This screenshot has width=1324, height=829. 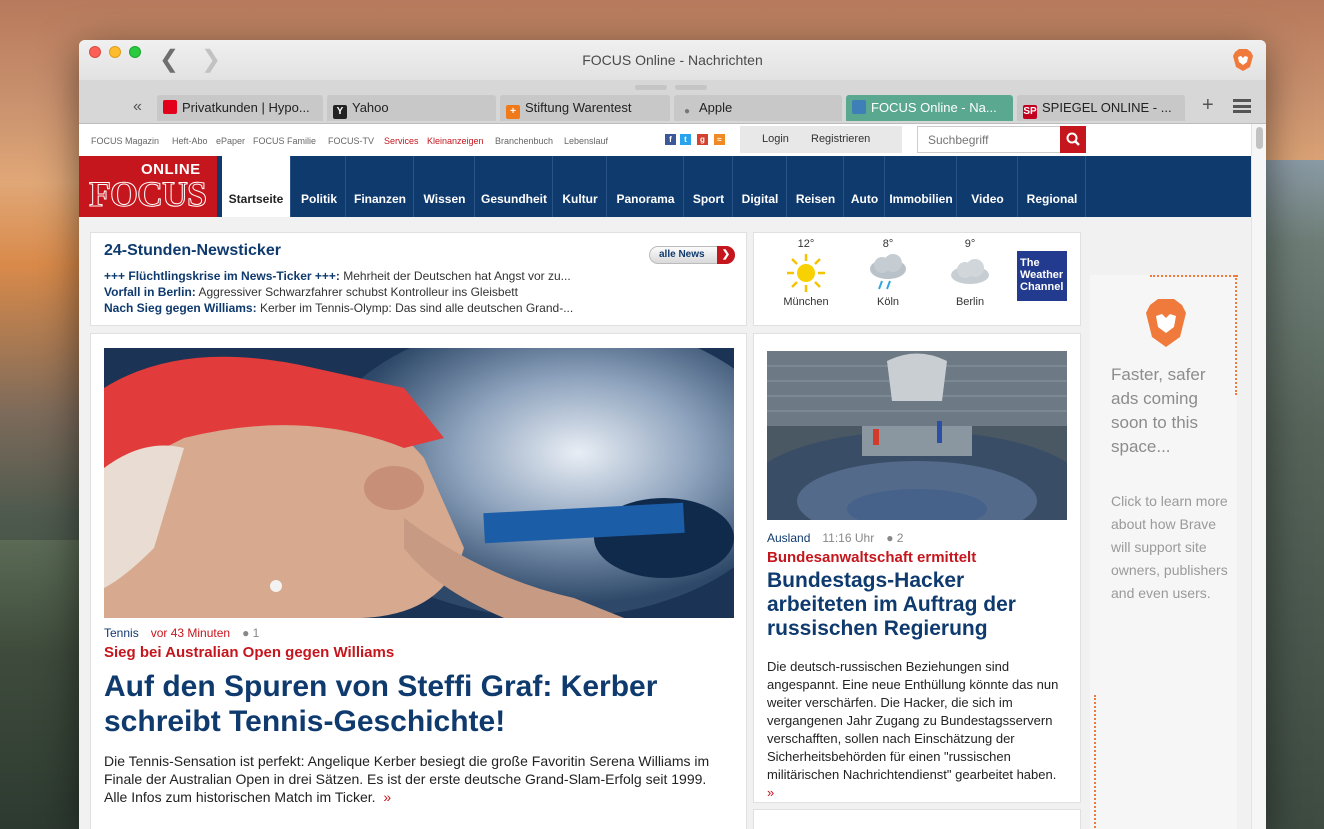 What do you see at coordinates (524, 141) in the screenshot?
I see `top-link: Branchenbuch` at bounding box center [524, 141].